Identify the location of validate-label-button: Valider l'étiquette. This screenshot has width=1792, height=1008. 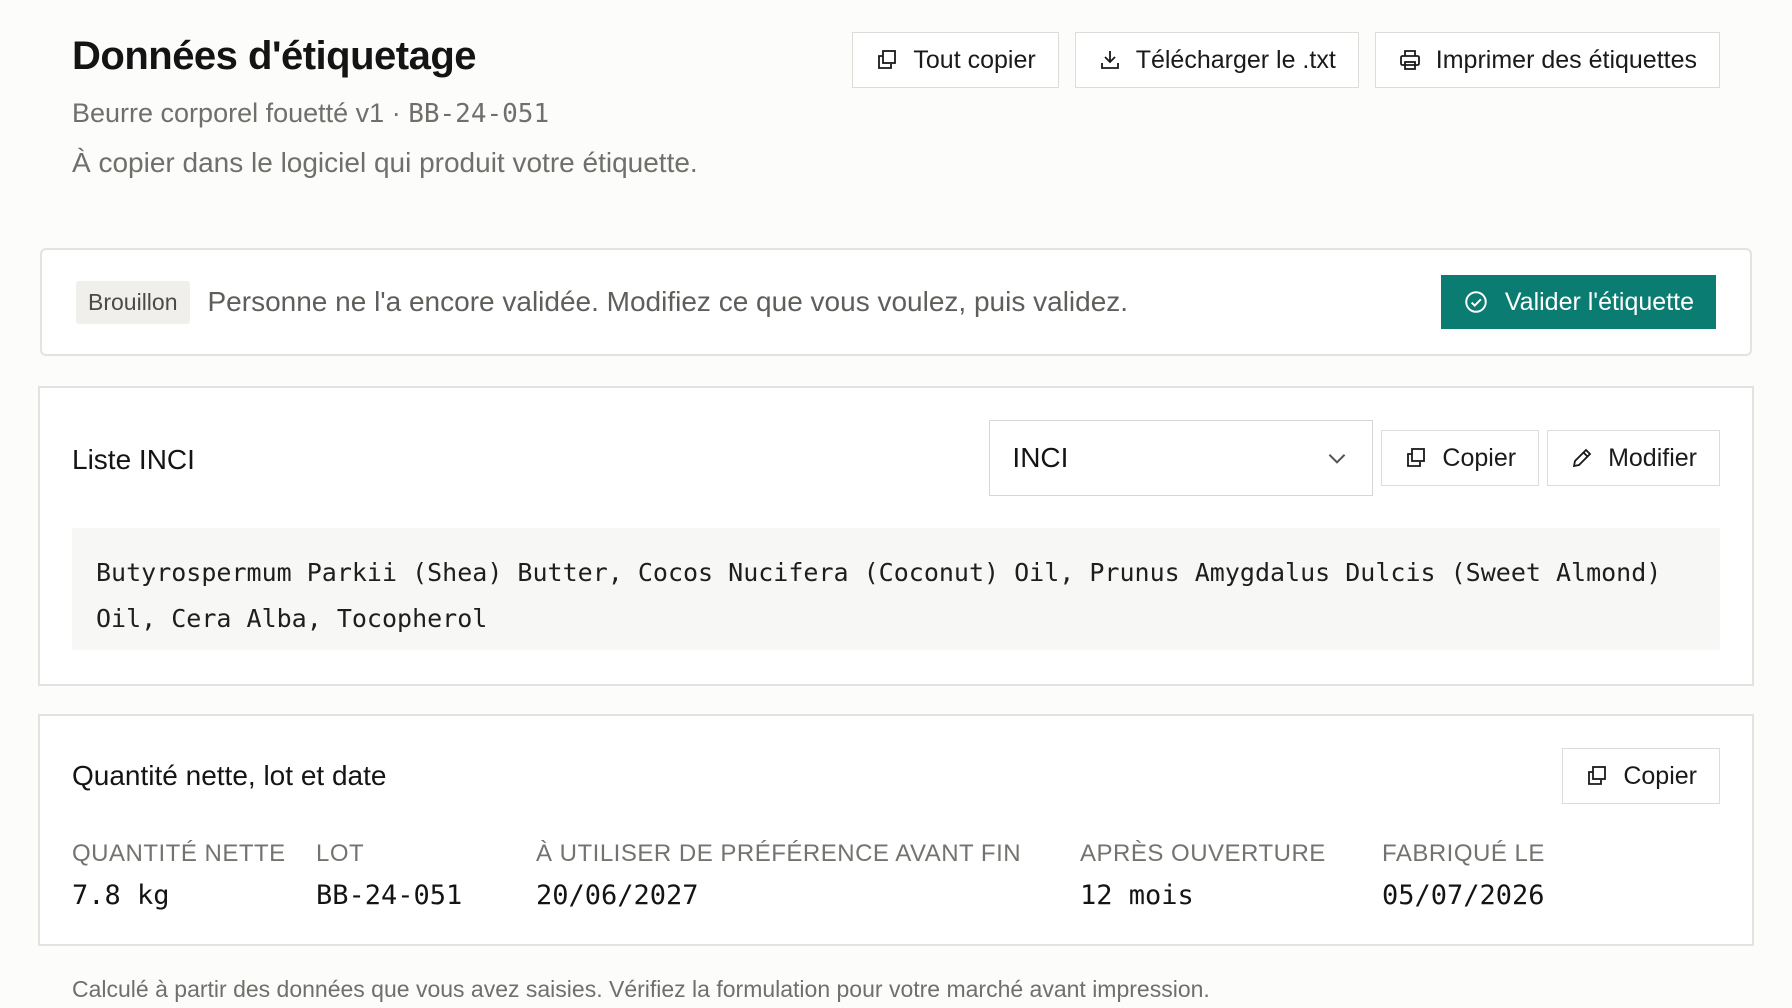
(1578, 302).